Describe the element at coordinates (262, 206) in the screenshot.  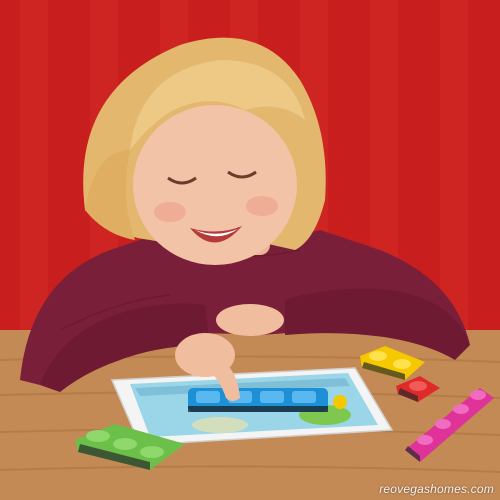
I see `girl-cheek-right` at that location.